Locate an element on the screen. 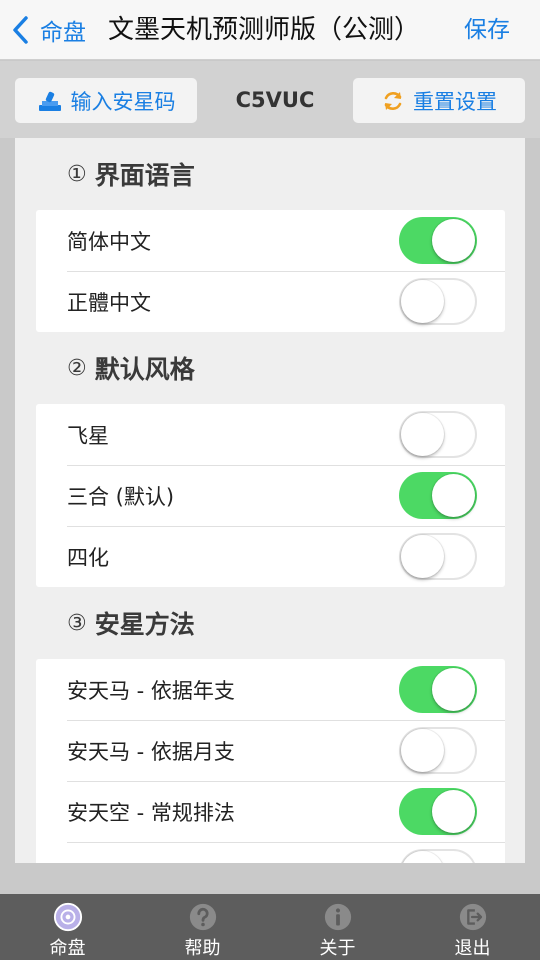 The image size is (540, 960). tab-about: 关于 is located at coordinates (337, 927).